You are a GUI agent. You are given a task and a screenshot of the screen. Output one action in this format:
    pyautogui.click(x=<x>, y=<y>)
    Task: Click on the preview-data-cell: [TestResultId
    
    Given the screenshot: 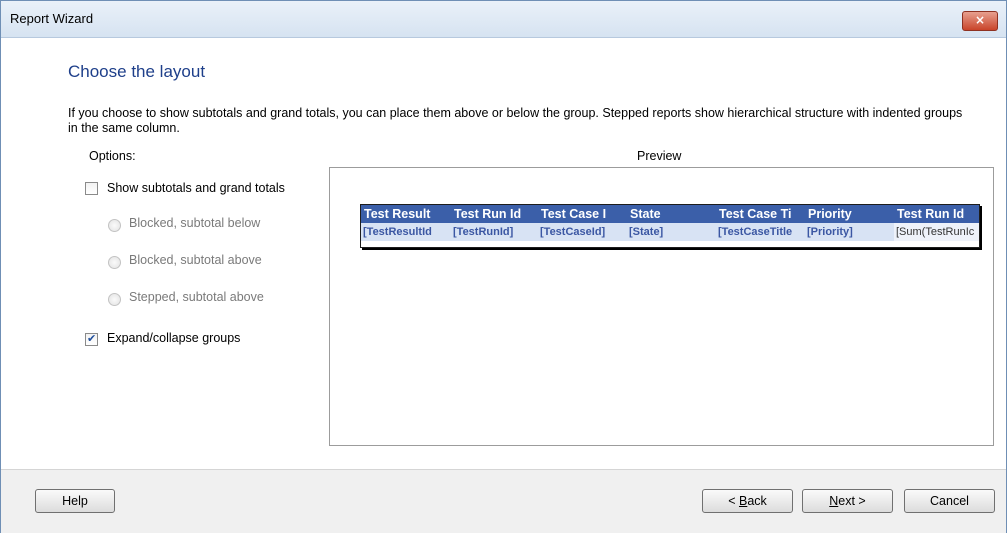 What is the action you would take?
    pyautogui.click(x=397, y=232)
    